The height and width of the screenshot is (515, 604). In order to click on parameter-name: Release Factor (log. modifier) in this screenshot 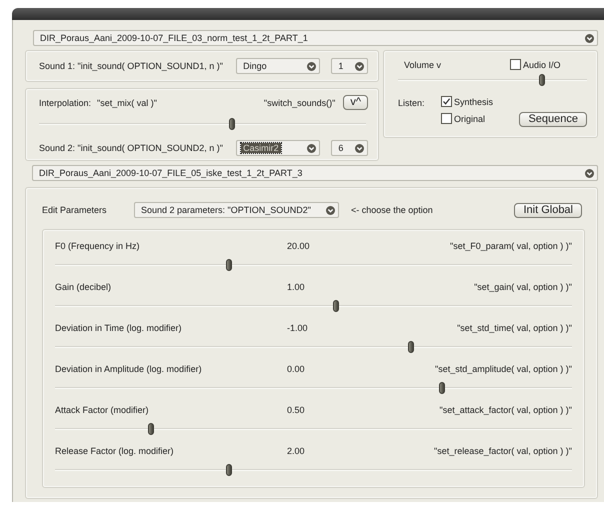, I will do `click(115, 451)`.